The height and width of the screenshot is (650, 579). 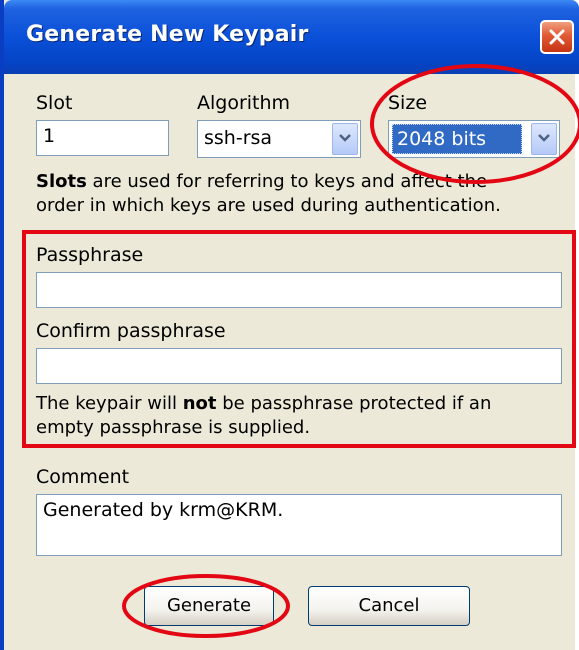 I want to click on confirm-passphrase-label: Confirm passphrase, so click(x=131, y=331).